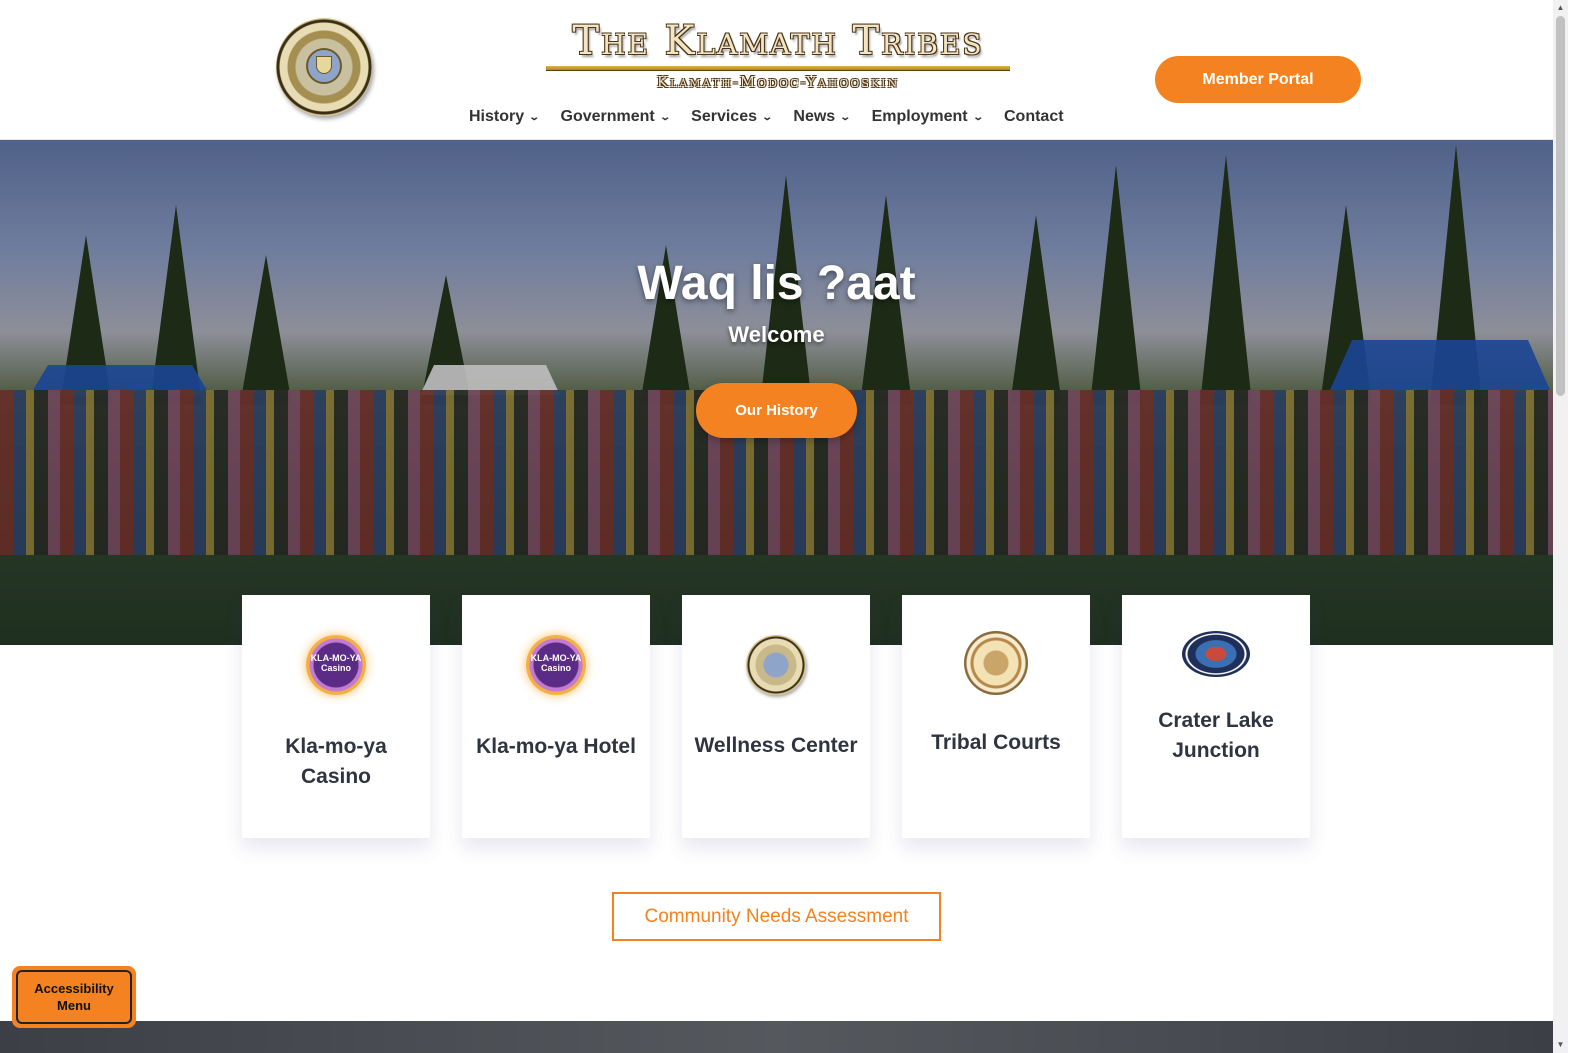 Image resolution: width=1584 pixels, height=1053 pixels. I want to click on brand-subtitle: Klamath-Modoc-Yahooskin, so click(778, 82).